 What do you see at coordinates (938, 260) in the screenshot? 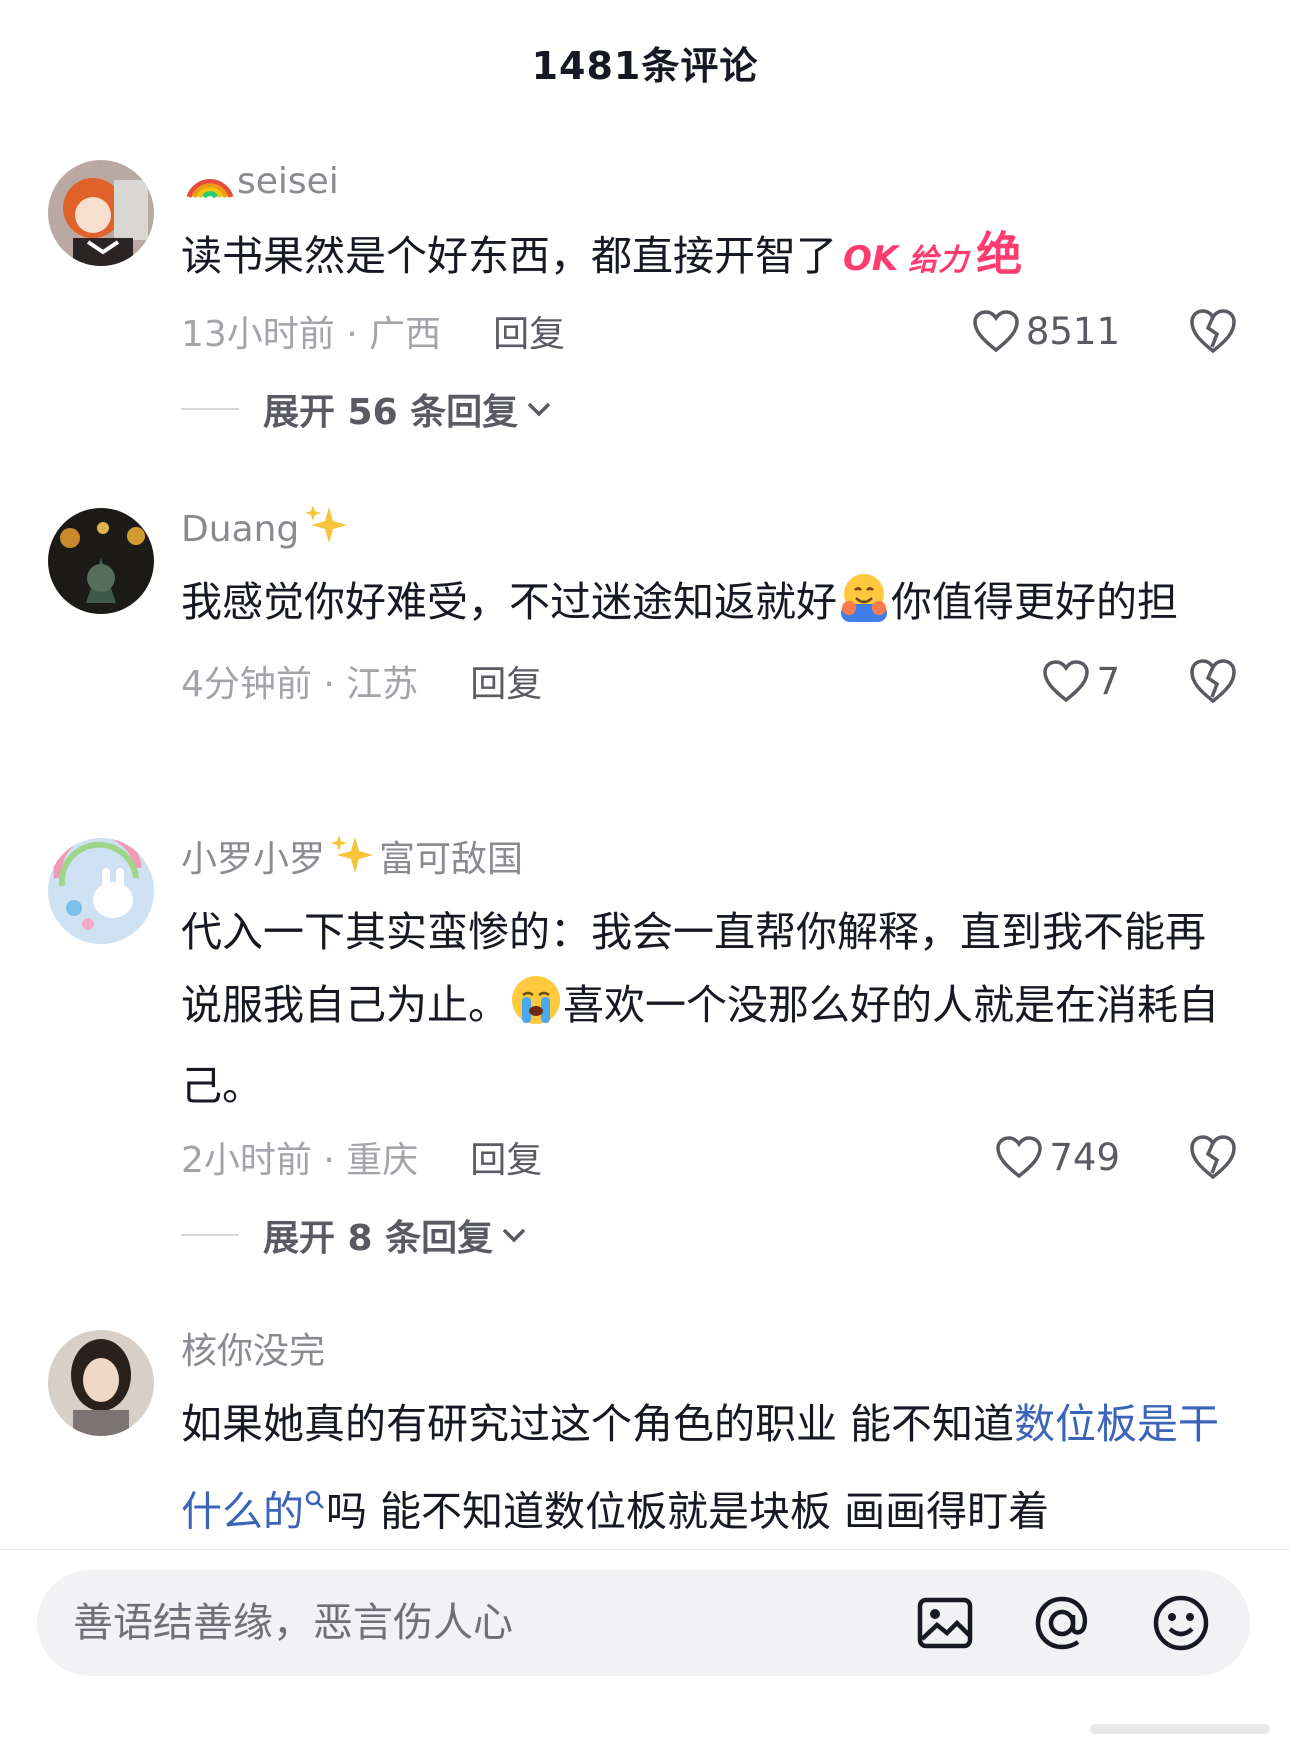
I see `sticker-geili: 给力` at bounding box center [938, 260].